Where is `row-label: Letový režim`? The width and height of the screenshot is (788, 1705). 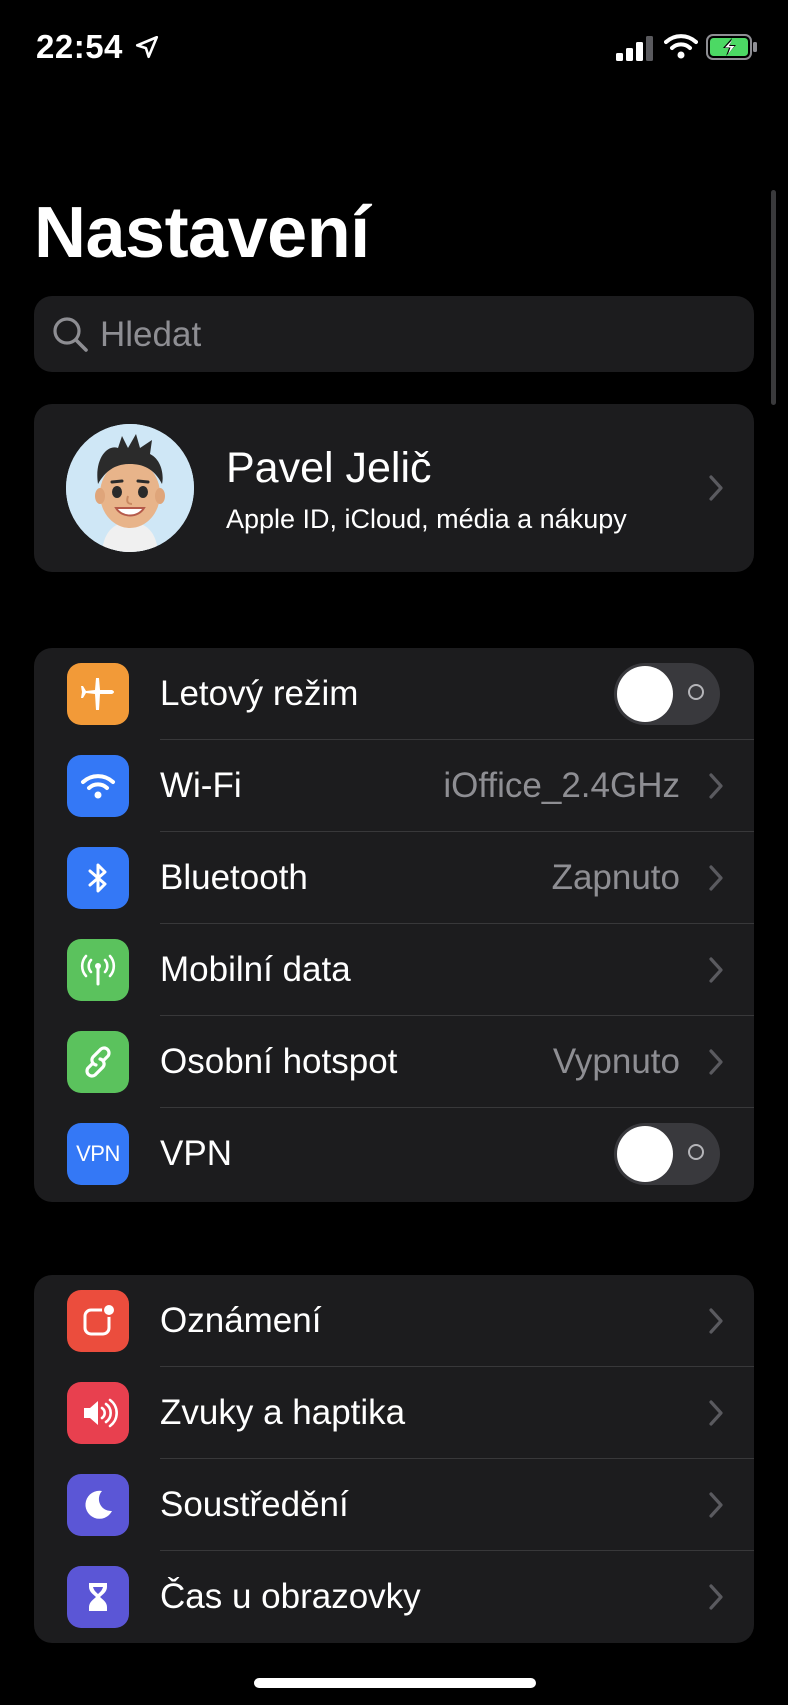
row-label: Letový režim is located at coordinates (259, 693).